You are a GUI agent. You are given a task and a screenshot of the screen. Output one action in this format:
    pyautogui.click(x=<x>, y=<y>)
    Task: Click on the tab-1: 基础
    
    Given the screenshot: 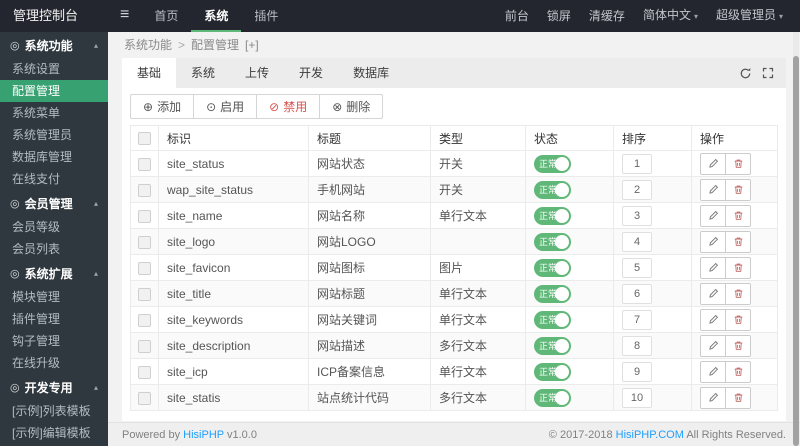 What is the action you would take?
    pyautogui.click(x=149, y=73)
    